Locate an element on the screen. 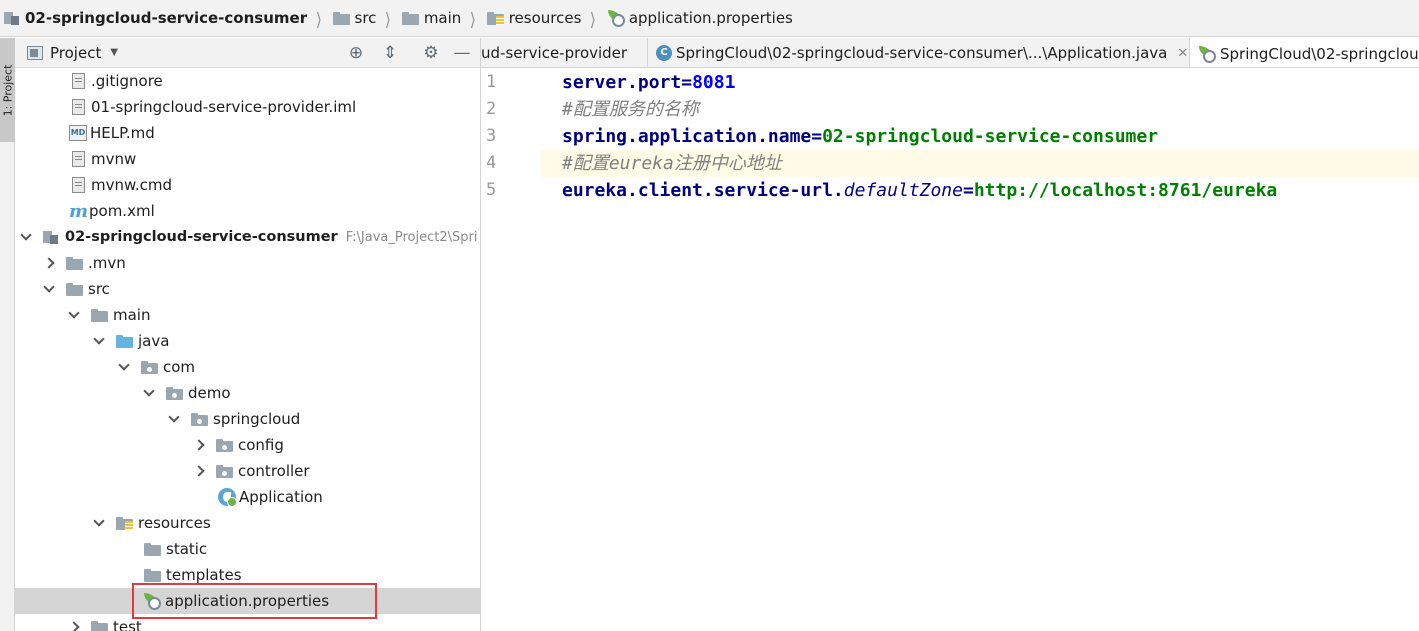 The width and height of the screenshot is (1419, 631). project-panel-header: Project ▼ ⊕ ⇕ ⚙ — is located at coordinates (247, 53).